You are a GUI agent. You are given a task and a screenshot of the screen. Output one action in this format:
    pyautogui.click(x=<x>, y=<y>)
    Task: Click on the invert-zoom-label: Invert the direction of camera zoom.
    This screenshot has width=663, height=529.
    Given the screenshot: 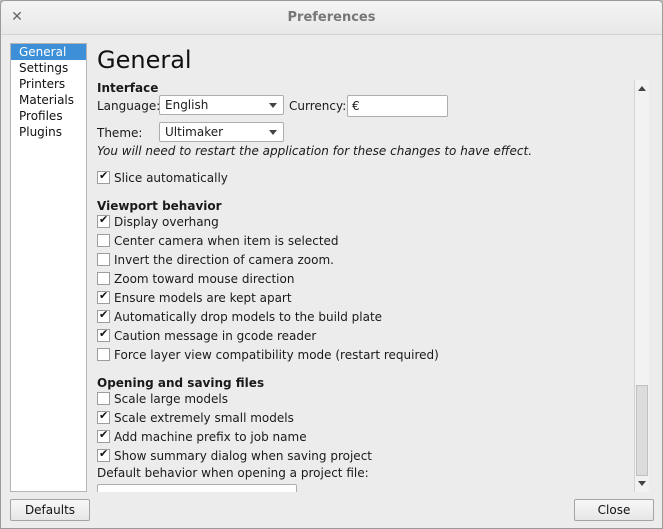 What is the action you would take?
    pyautogui.click(x=224, y=260)
    